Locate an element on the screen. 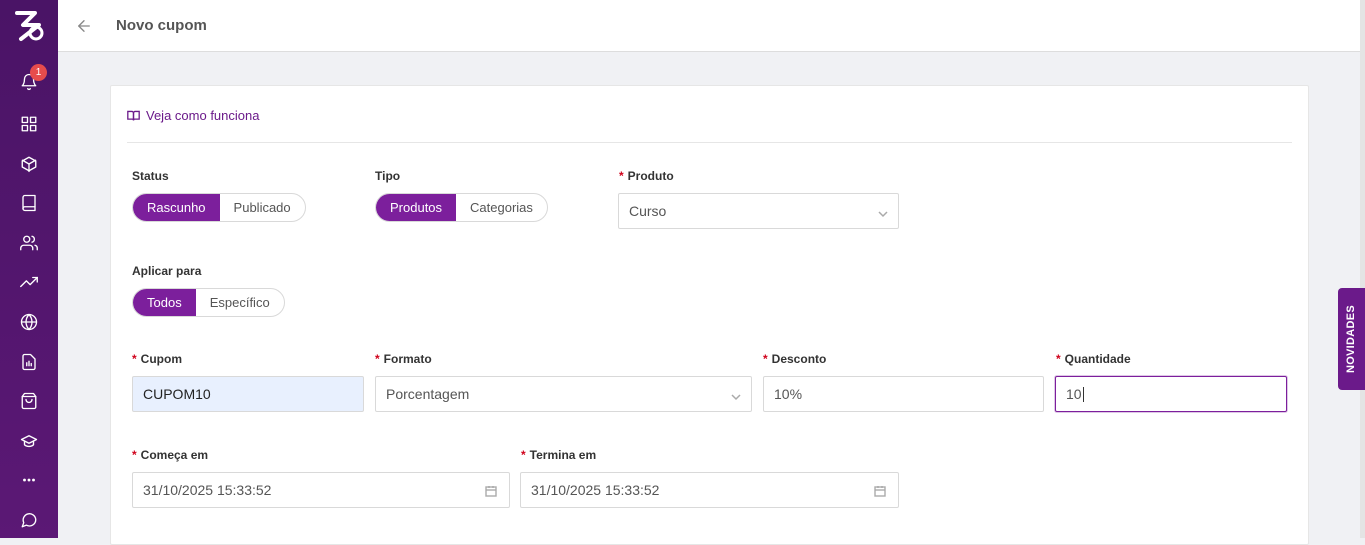  whatsapp-icon is located at coordinates (29, 520).